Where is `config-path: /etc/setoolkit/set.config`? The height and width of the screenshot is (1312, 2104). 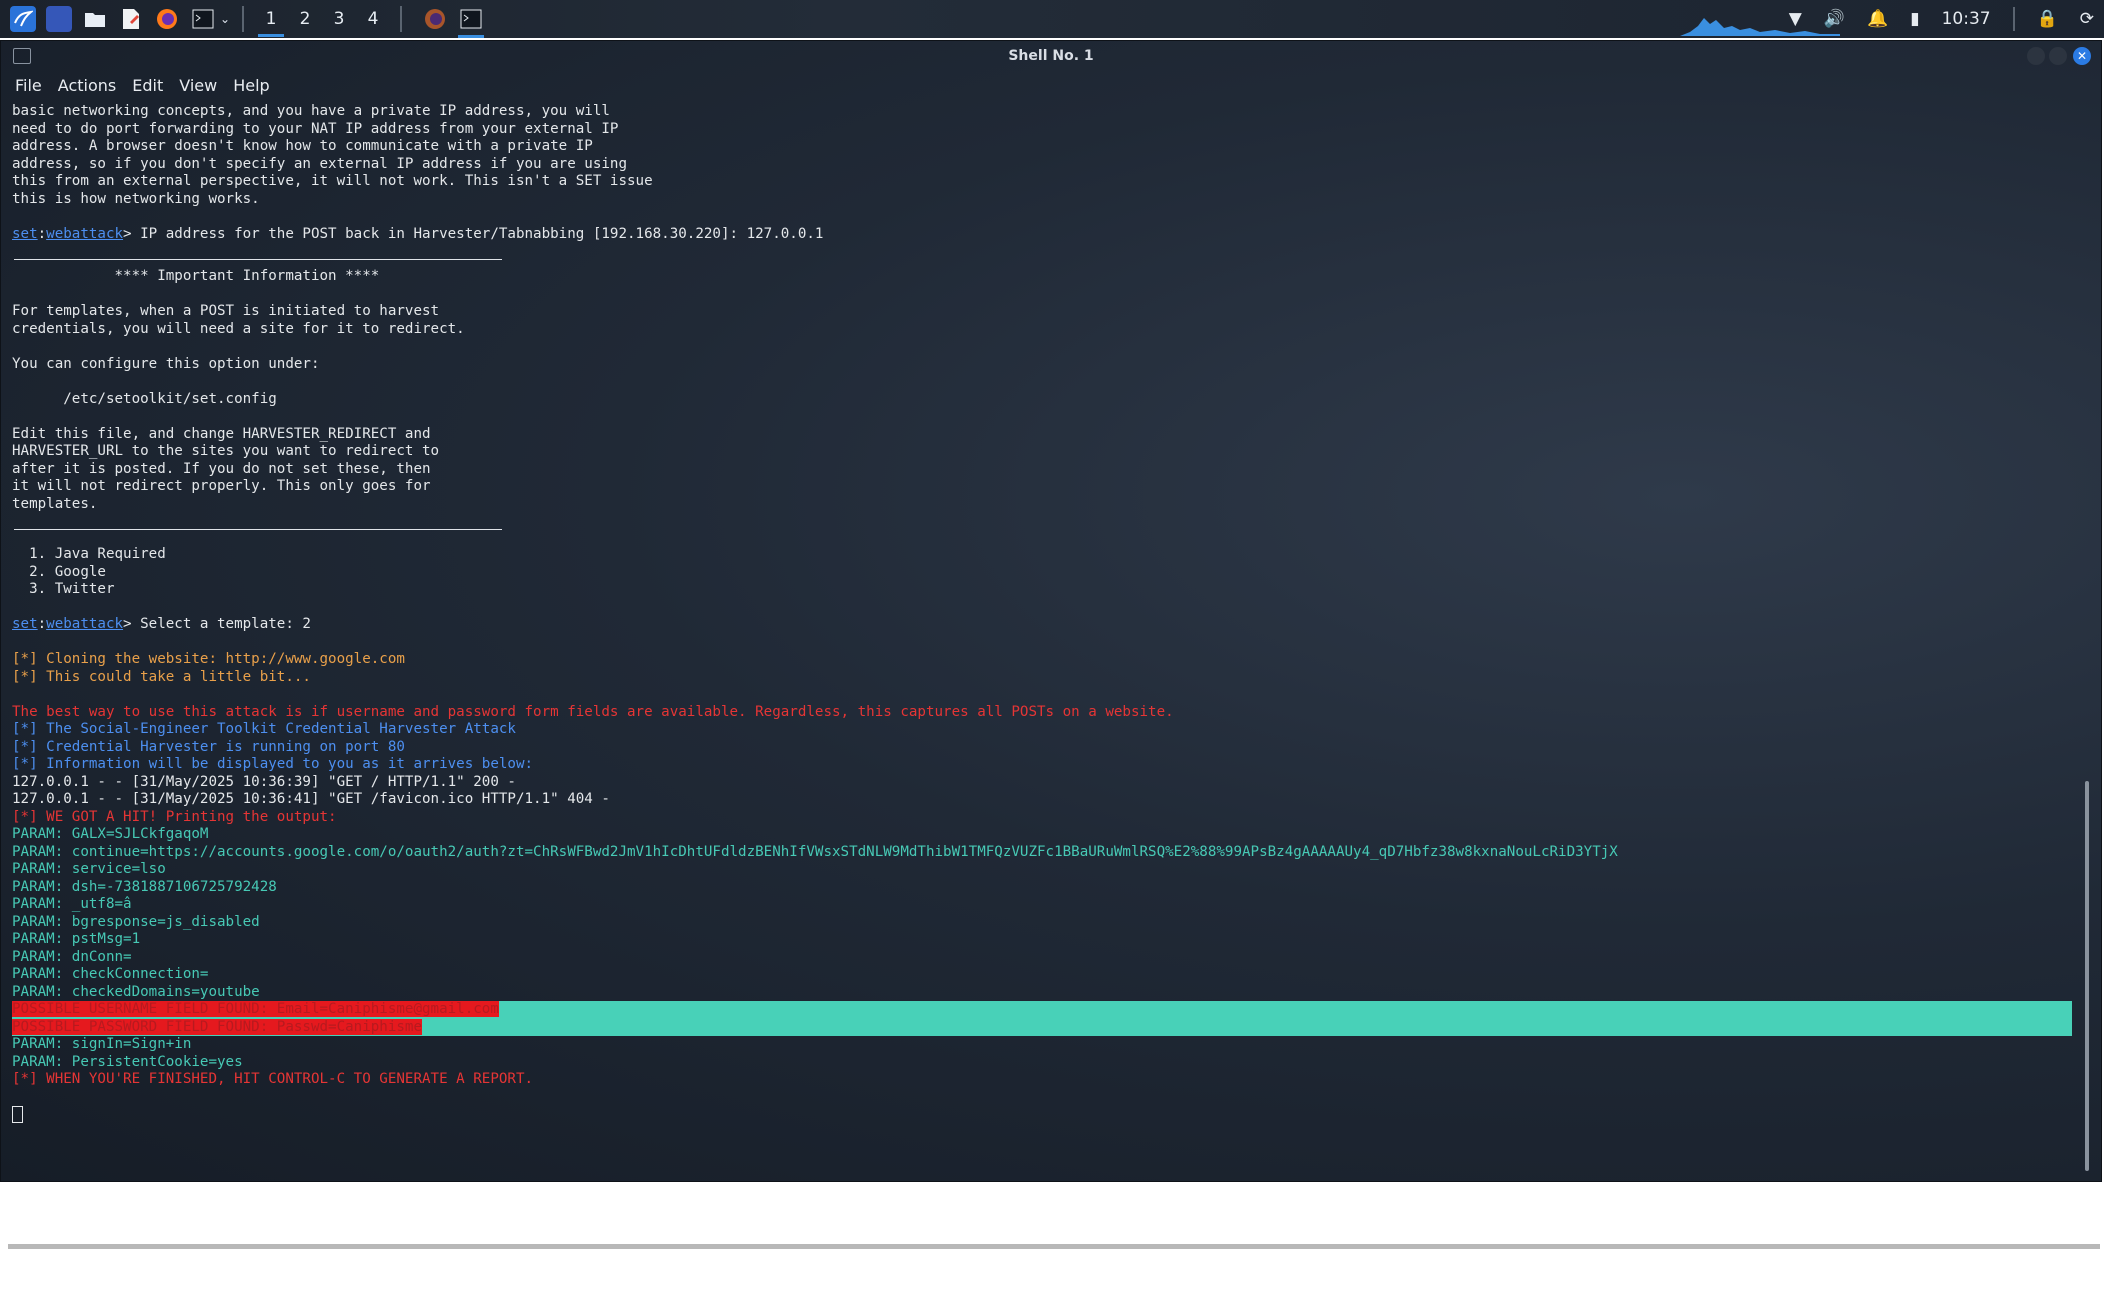 config-path: /etc/setoolkit/set.config is located at coordinates (144, 398).